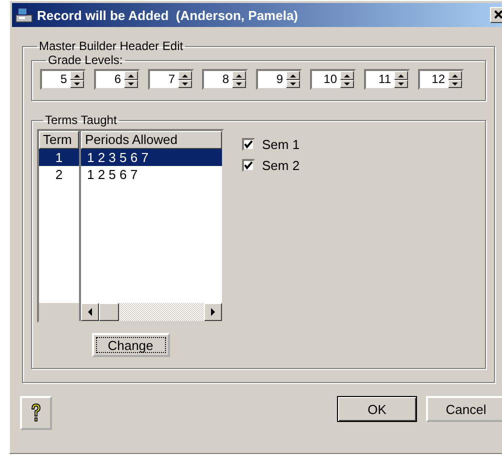 The width and height of the screenshot is (502, 456). I want to click on spin-field: 12, so click(441, 79).